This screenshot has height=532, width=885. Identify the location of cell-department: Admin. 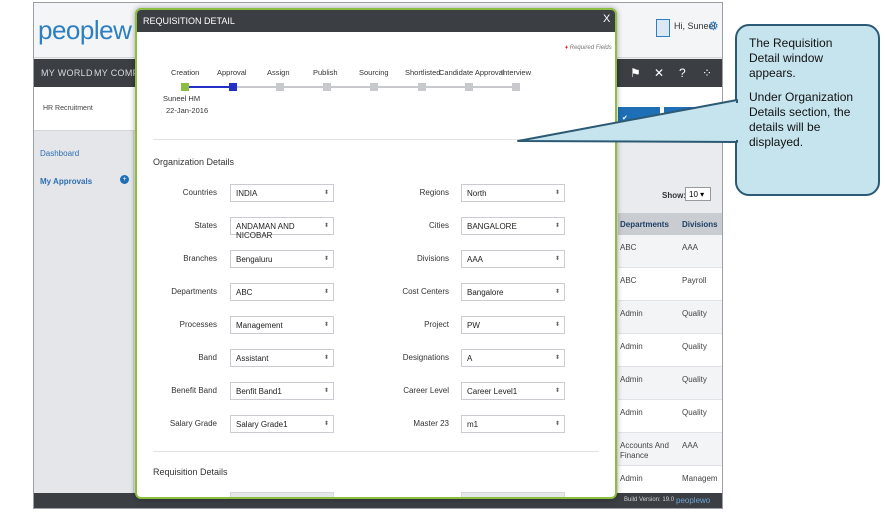
(631, 412).